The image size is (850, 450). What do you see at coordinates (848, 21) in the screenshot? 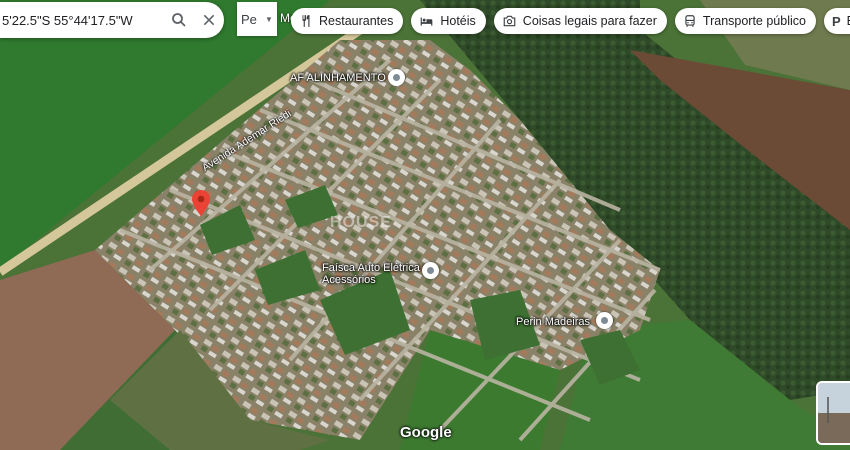
I see `chip-label: E` at bounding box center [848, 21].